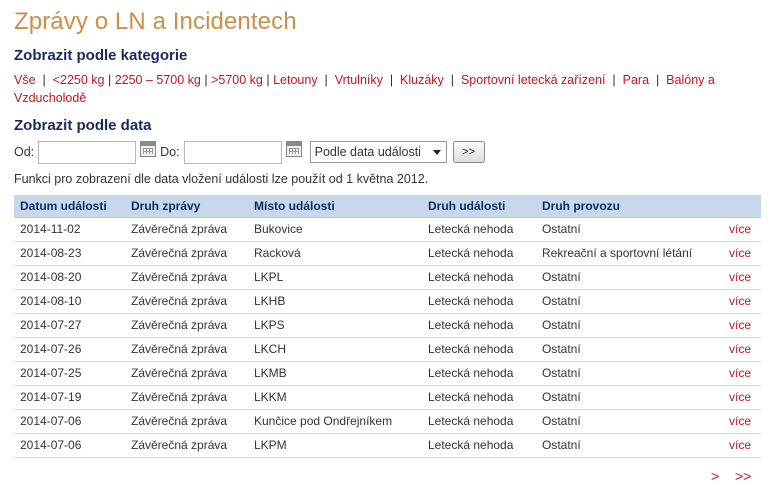 The width and height of the screenshot is (774, 494). What do you see at coordinates (25, 80) in the screenshot?
I see `category-link-all: Vše` at bounding box center [25, 80].